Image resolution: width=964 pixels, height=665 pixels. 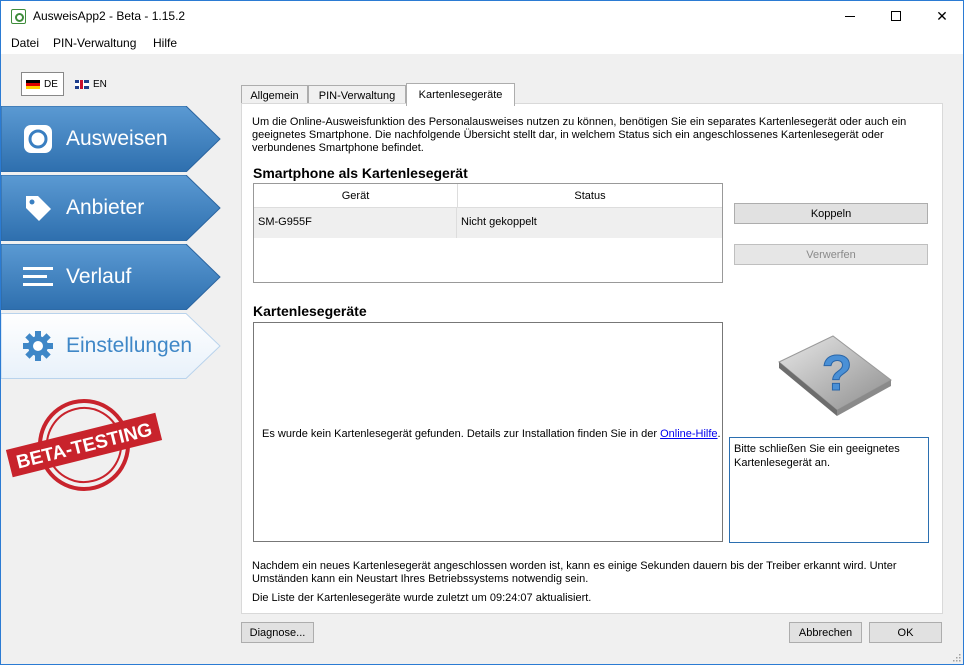 I want to click on close-icon: ✕, so click(x=942, y=15).